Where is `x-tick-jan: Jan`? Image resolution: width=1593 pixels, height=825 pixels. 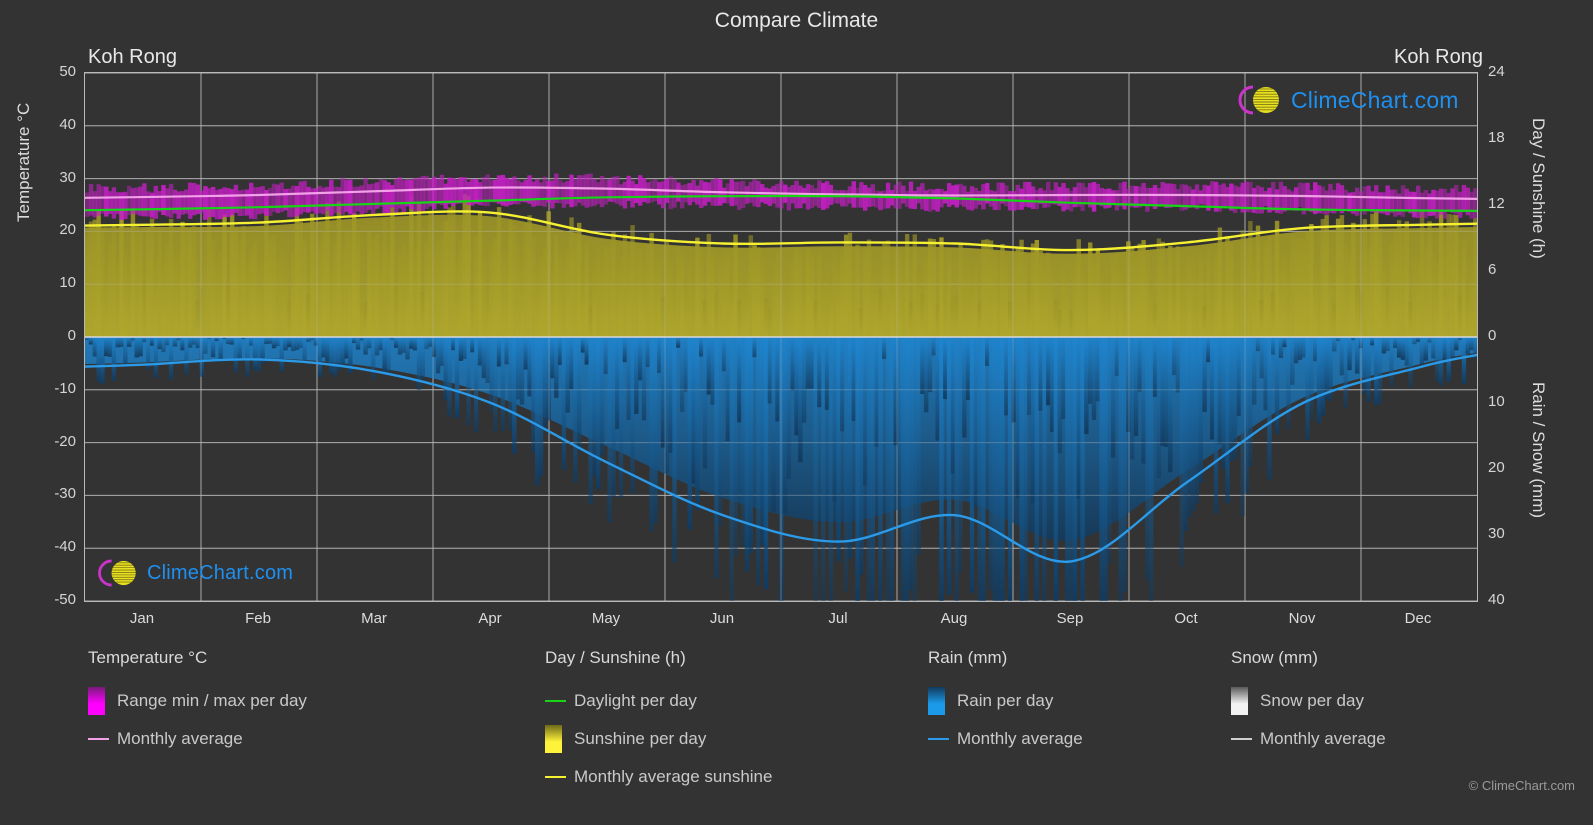 x-tick-jan: Jan is located at coordinates (142, 618).